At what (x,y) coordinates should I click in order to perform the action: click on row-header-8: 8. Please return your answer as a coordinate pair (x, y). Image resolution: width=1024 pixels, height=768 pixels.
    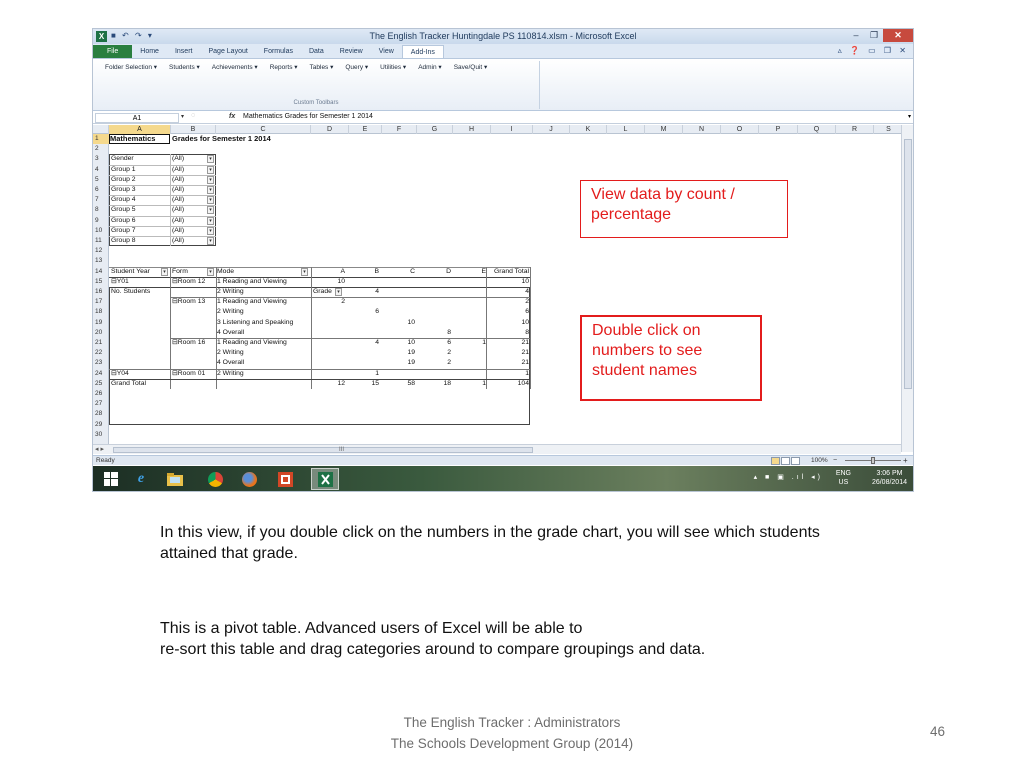
    Looking at the image, I should click on (101, 210).